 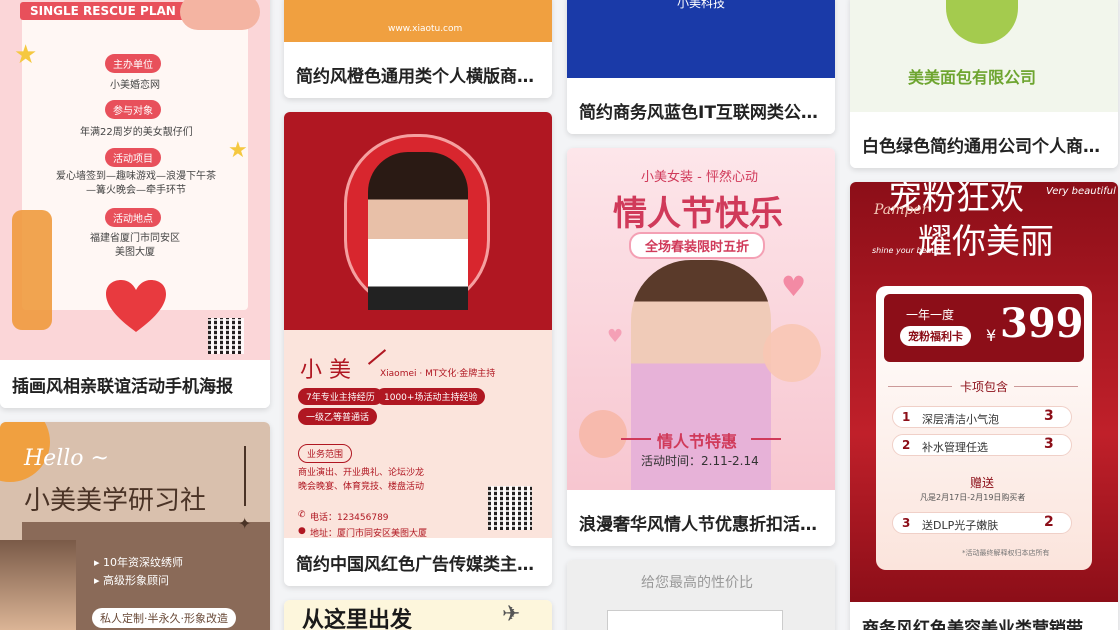 I want to click on template-thumbnail: 给您最高的性价比, so click(x=701, y=595).